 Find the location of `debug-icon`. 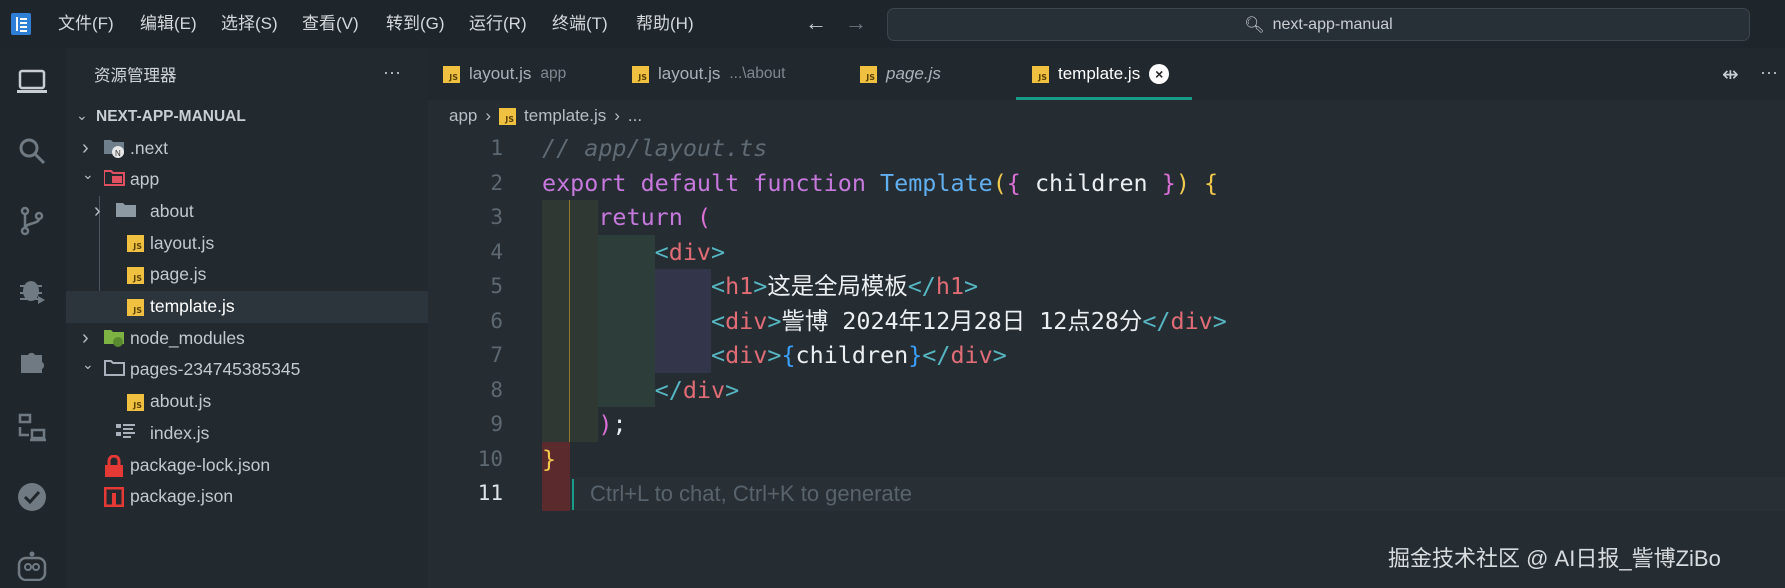

debug-icon is located at coordinates (32, 290).